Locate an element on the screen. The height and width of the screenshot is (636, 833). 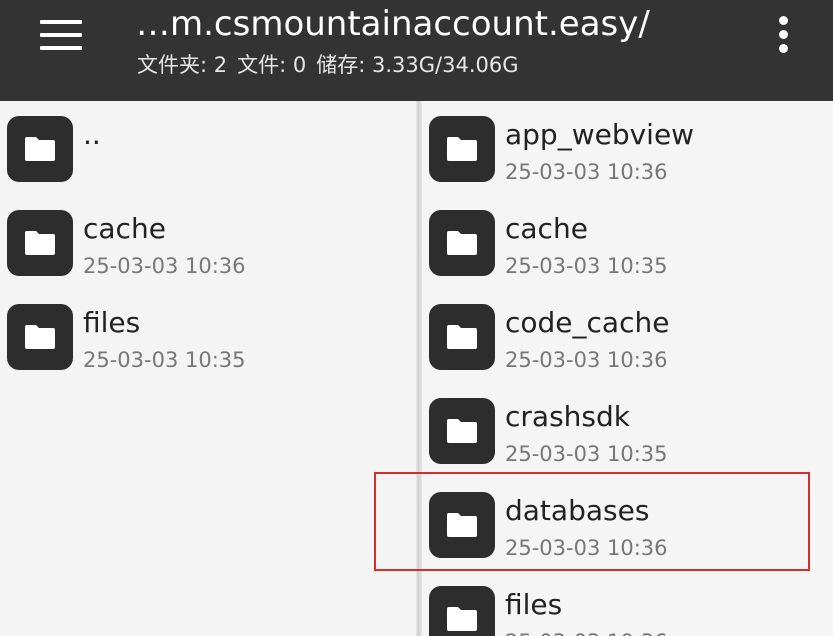
storage-usage: 储存: 3.33G/34.06G is located at coordinates (417, 65).